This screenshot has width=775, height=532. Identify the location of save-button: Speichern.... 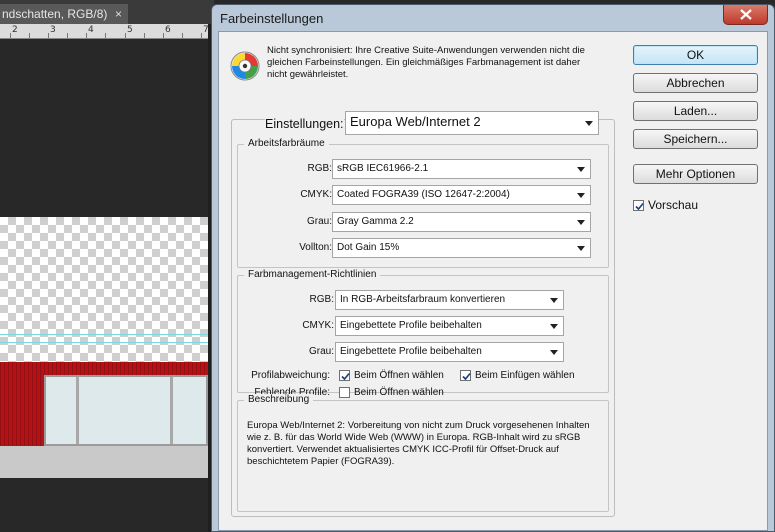
(695, 139).